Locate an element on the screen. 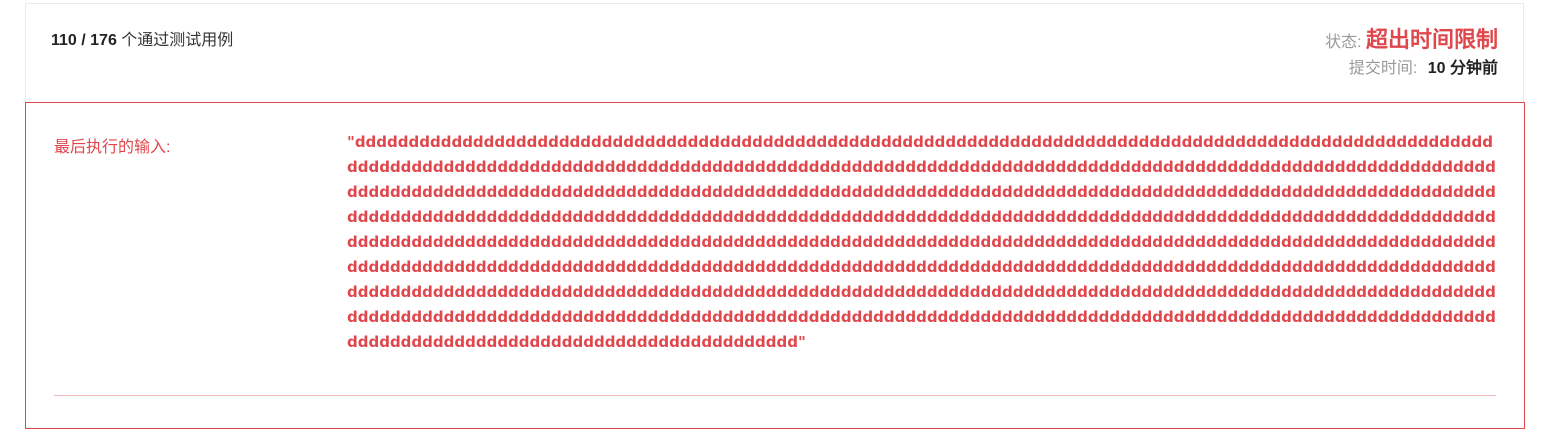  submitted-time-row: 提交时间: 10 分钟前 is located at coordinates (1423, 66).